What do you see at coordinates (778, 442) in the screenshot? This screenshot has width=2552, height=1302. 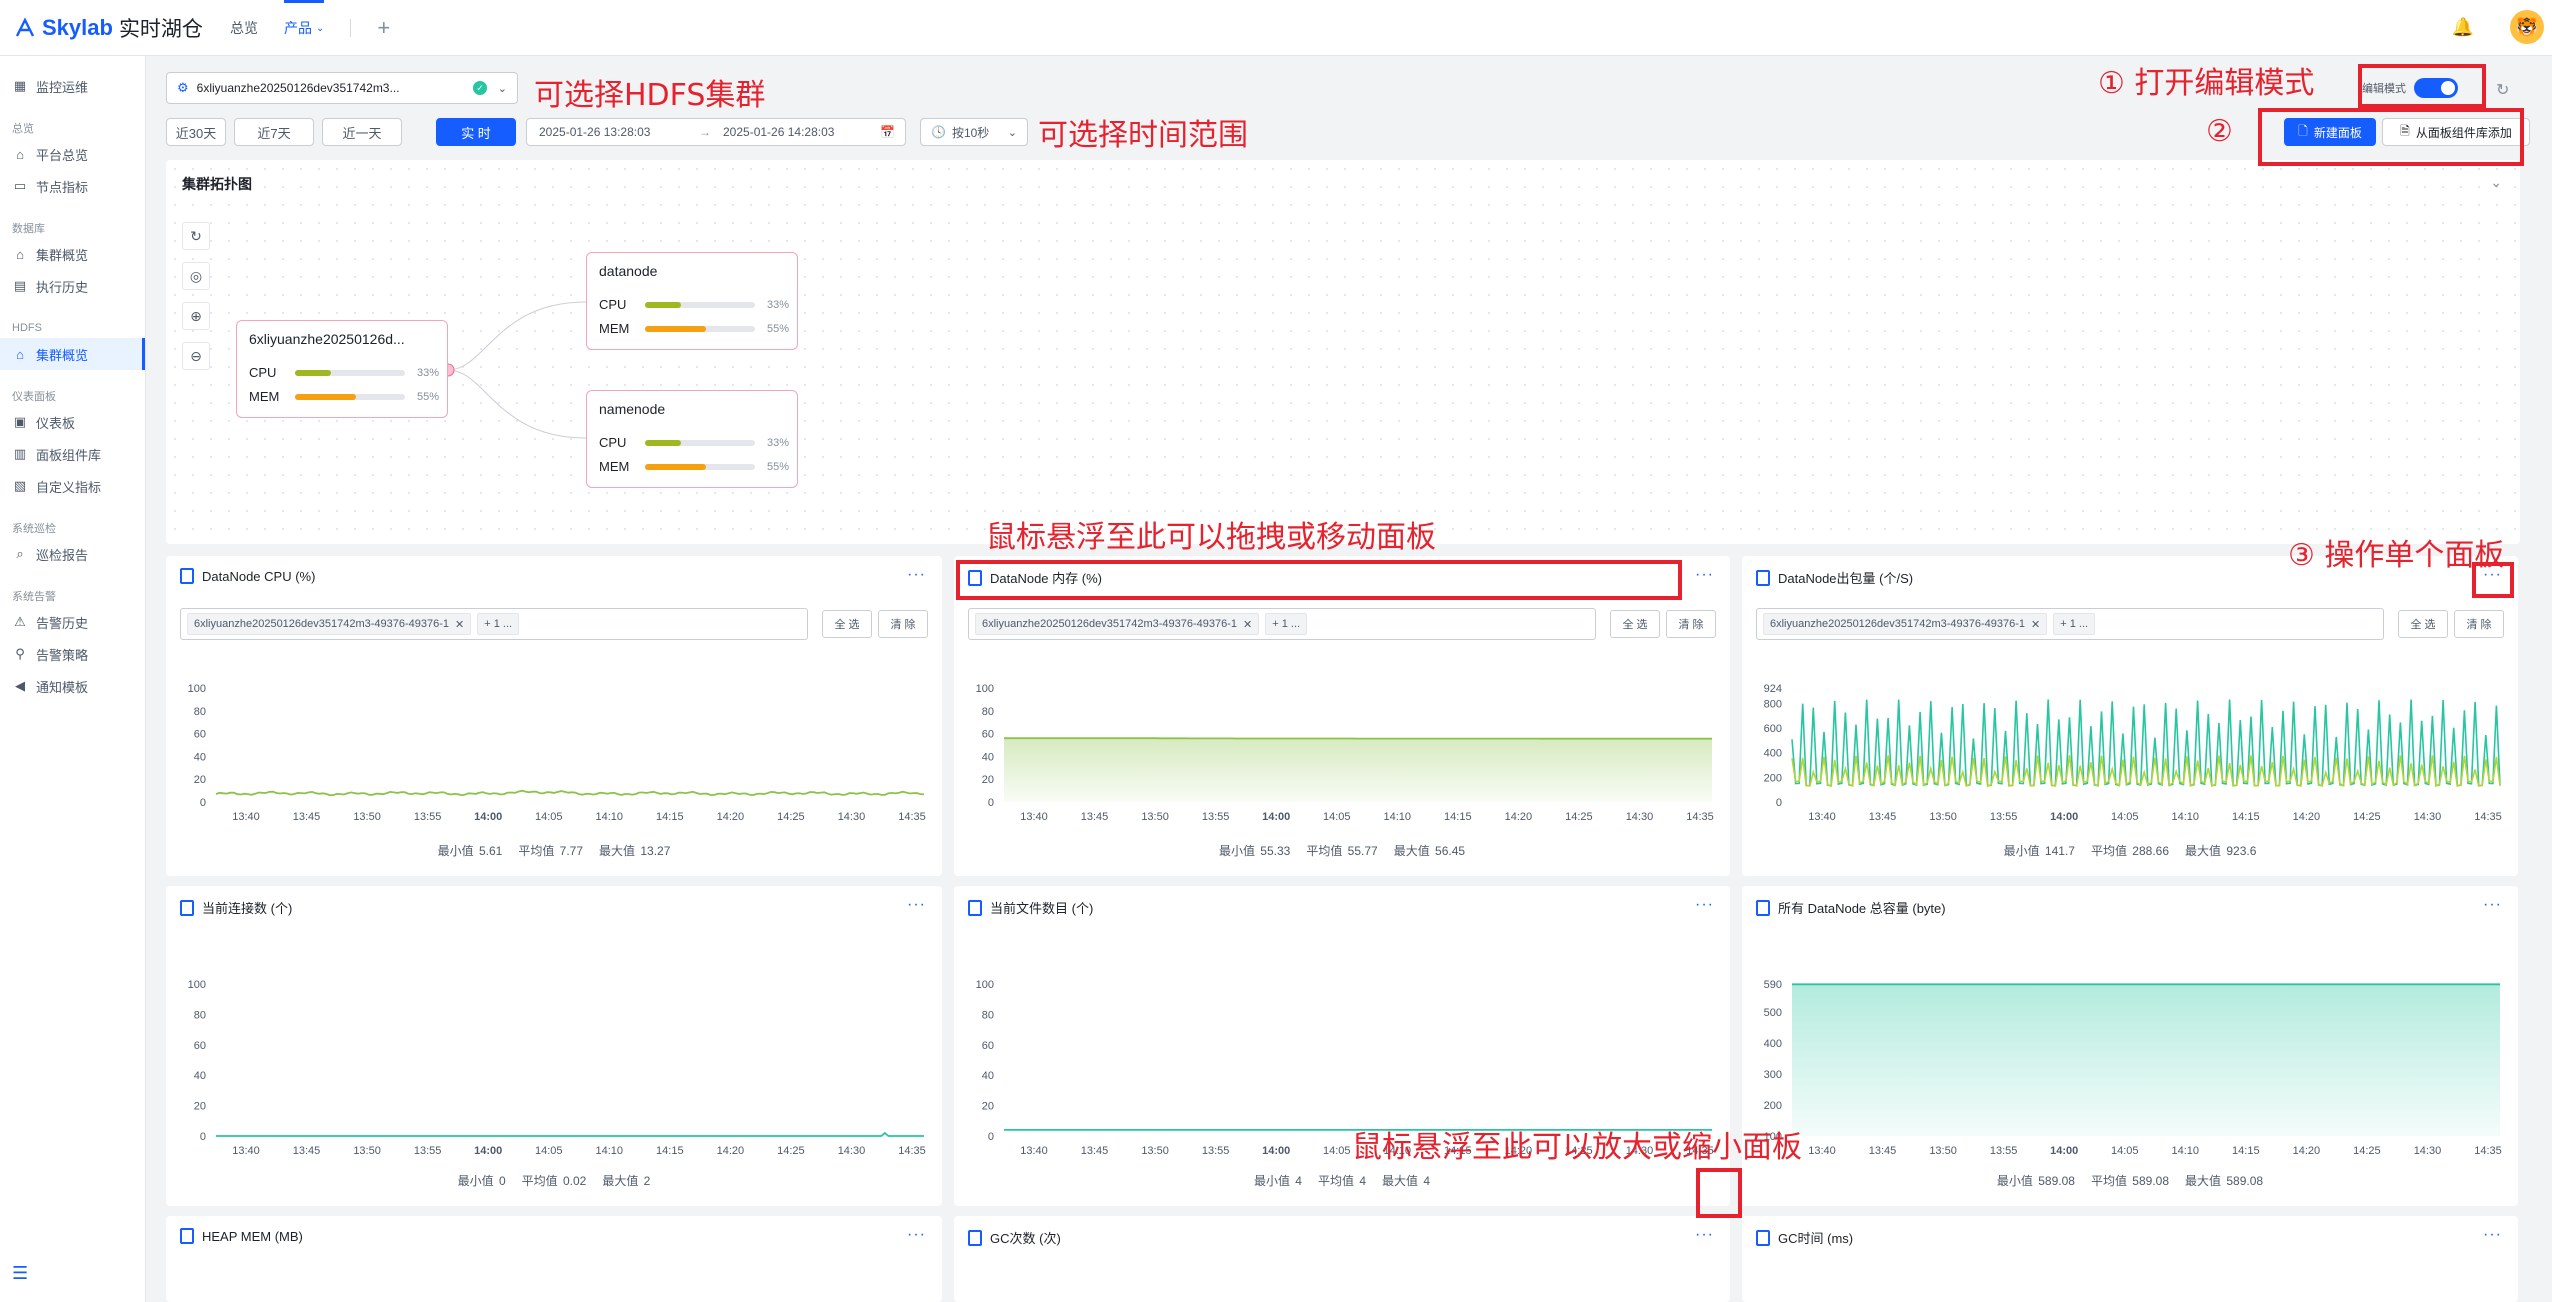 I see `cpu-percent: 33%` at bounding box center [778, 442].